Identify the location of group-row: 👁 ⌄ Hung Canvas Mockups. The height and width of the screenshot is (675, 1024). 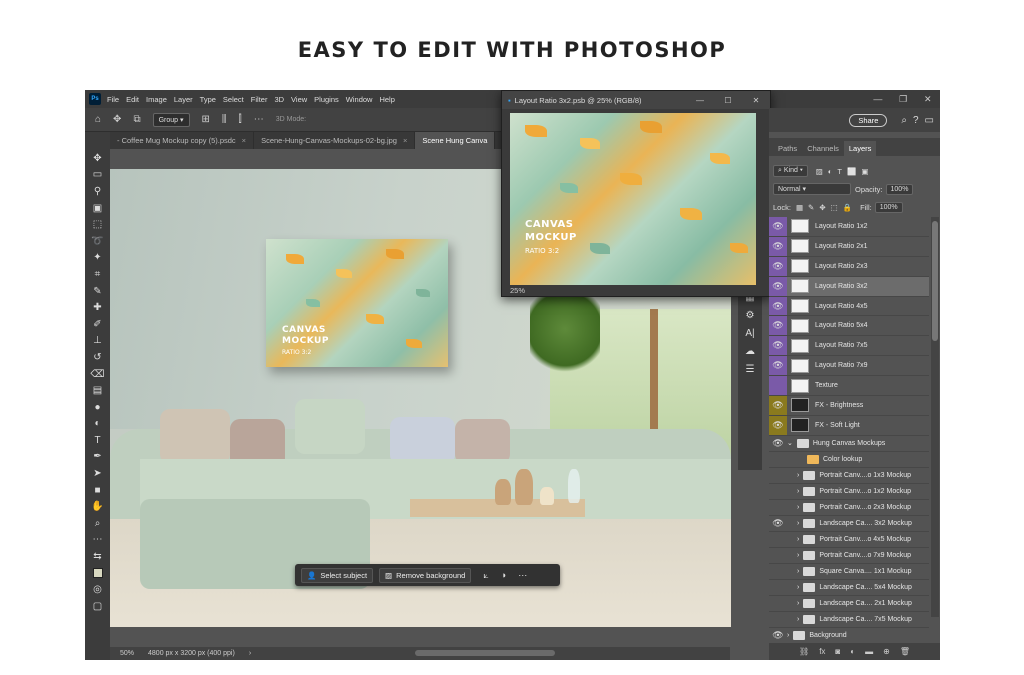
(849, 444).